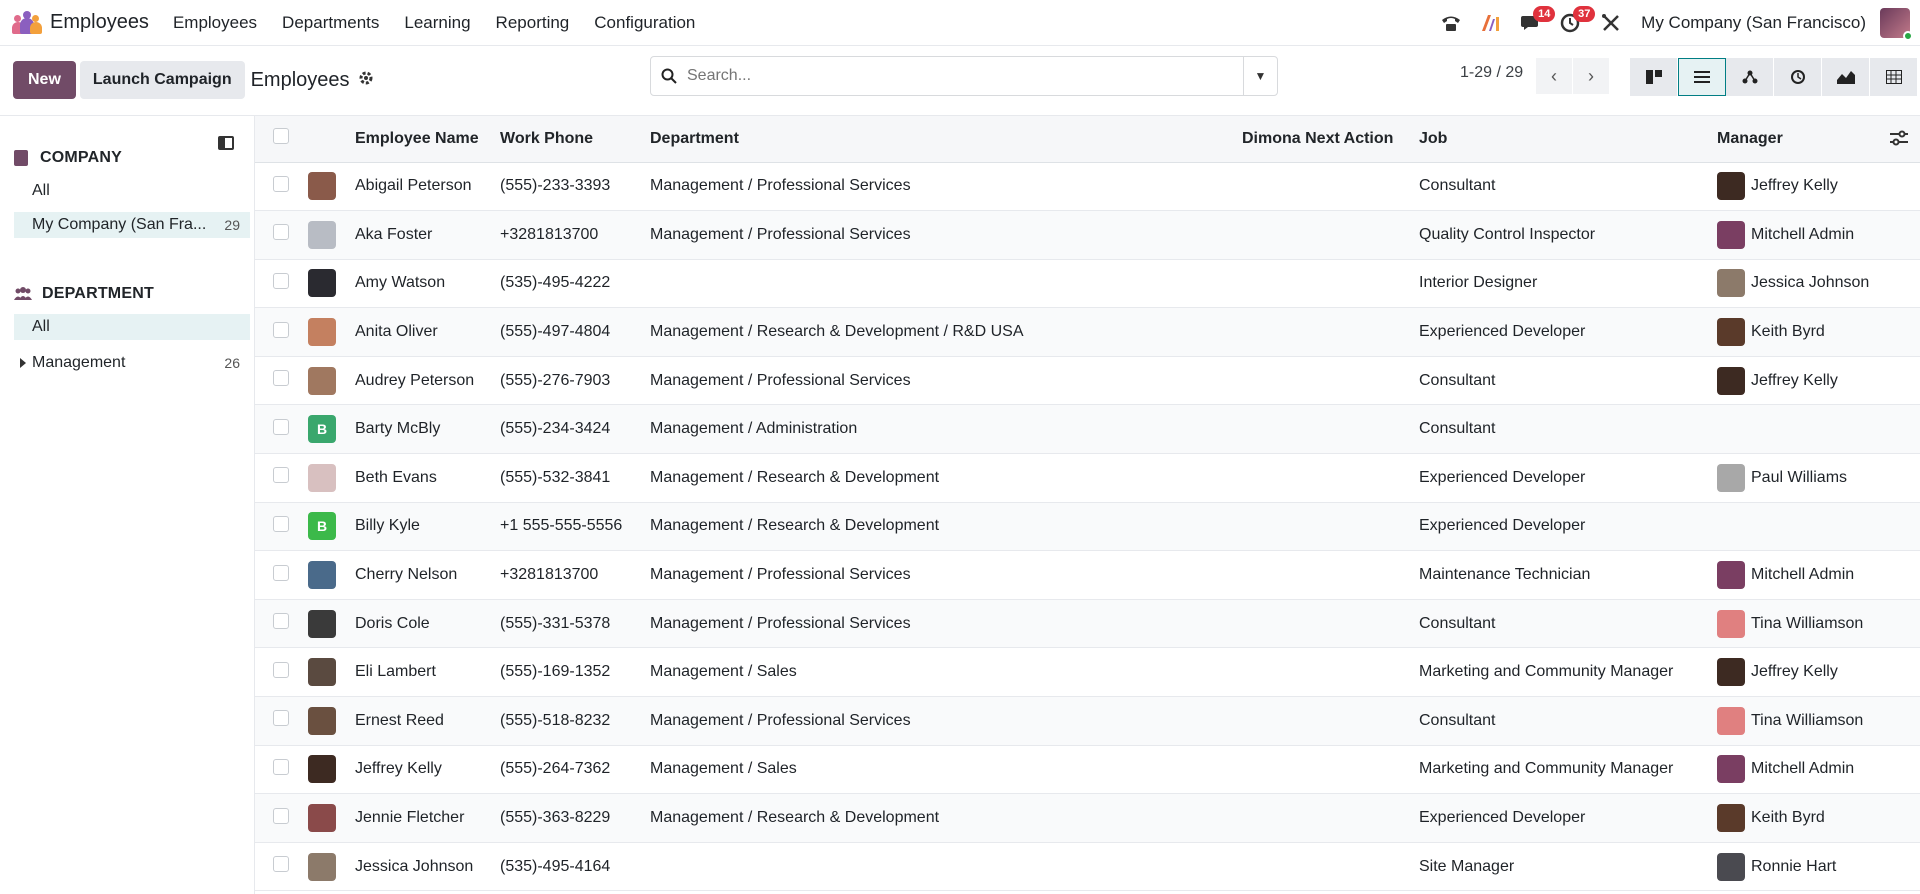 This screenshot has width=1920, height=894. I want to click on ai-icon, so click(1491, 23).